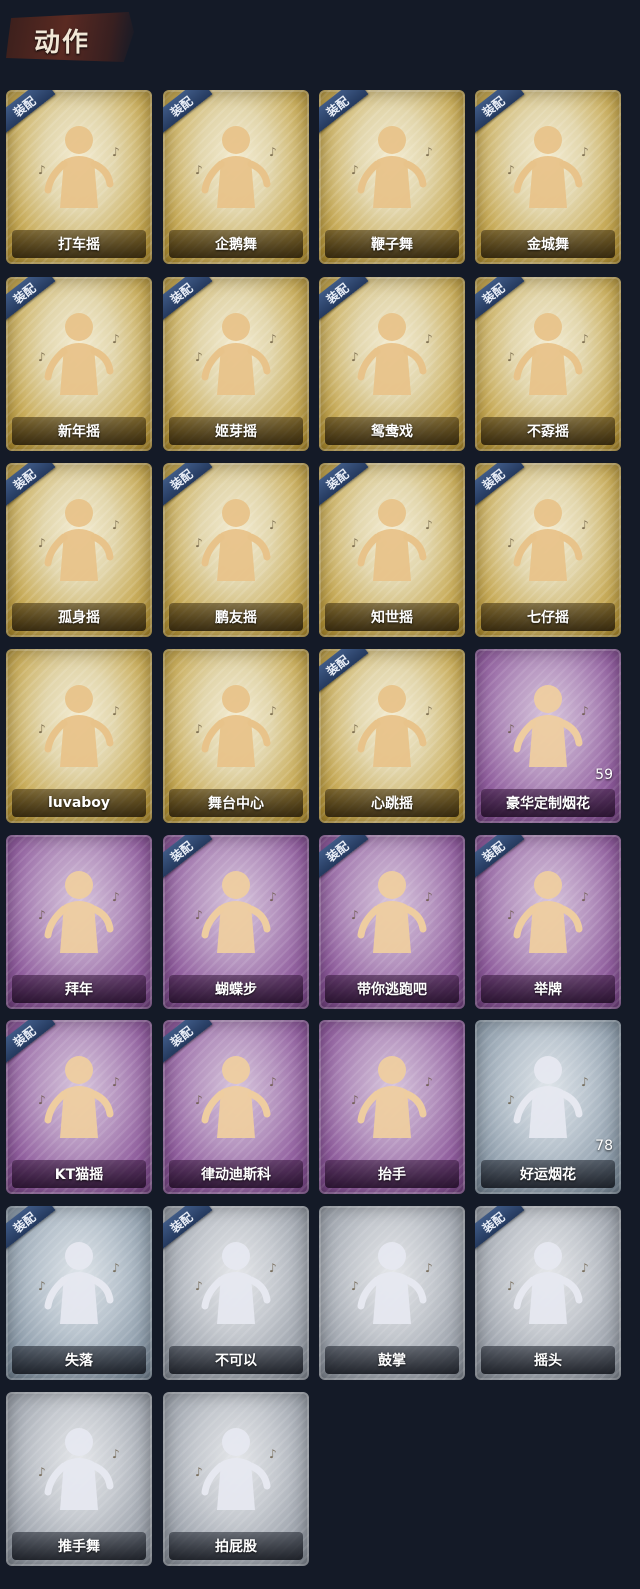 Image resolution: width=640 pixels, height=1589 pixels. What do you see at coordinates (548, 1293) in the screenshot?
I see `action-card: ♪ ♪ 装配 摇头` at bounding box center [548, 1293].